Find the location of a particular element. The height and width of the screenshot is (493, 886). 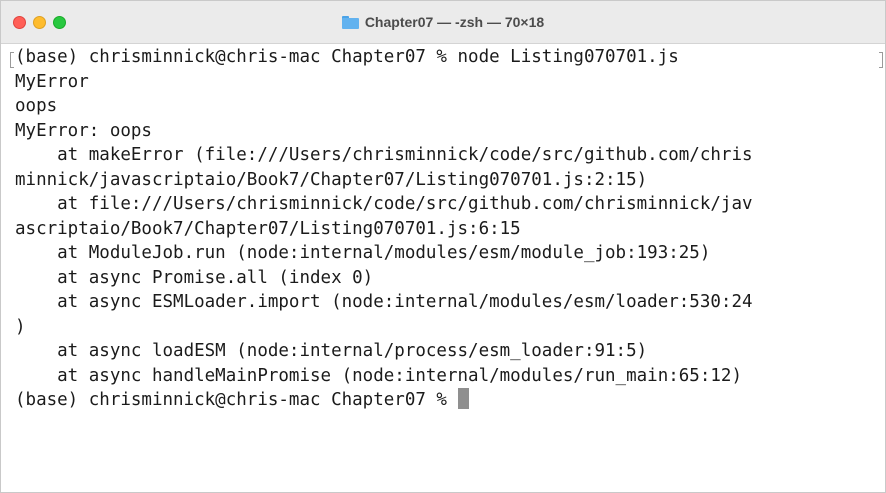

text-cursor is located at coordinates (463, 398).